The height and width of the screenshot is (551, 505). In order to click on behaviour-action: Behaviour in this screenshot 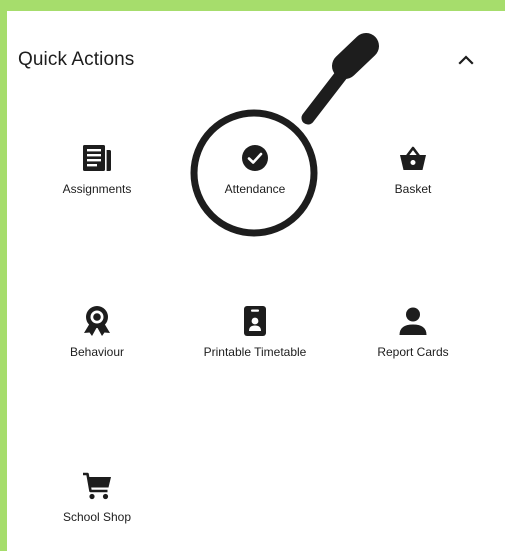, I will do `click(97, 335)`.